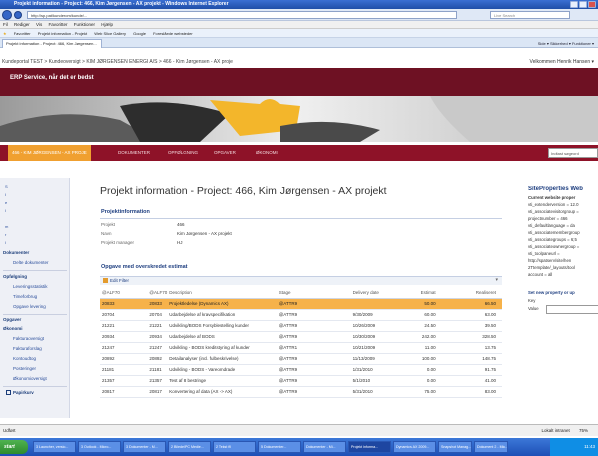 Image resolution: width=598 pixels, height=456 pixels. I want to click on clock: 11:43, so click(589, 446).